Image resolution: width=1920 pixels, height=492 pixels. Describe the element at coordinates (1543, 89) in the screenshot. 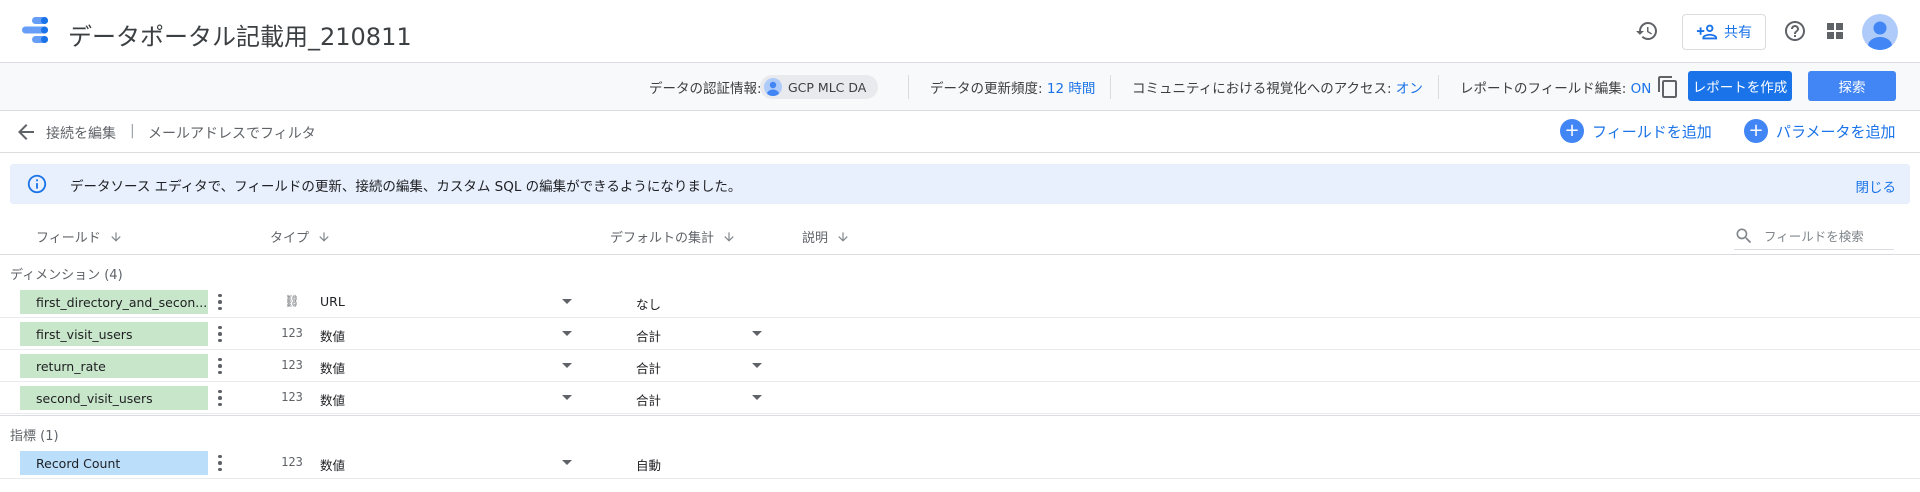

I see `field-edit-label: レポートのフィールド編集:` at that location.